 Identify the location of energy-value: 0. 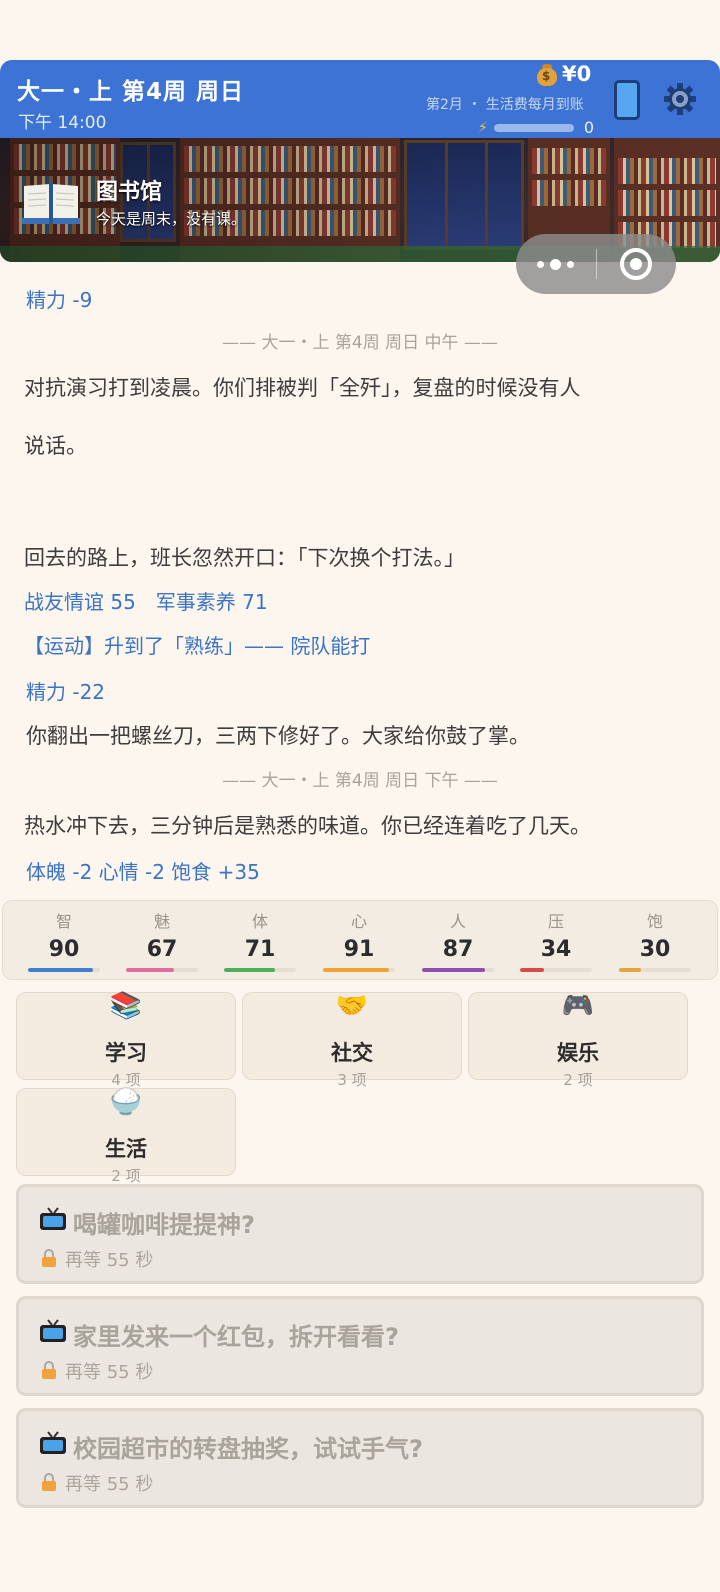
(589, 127).